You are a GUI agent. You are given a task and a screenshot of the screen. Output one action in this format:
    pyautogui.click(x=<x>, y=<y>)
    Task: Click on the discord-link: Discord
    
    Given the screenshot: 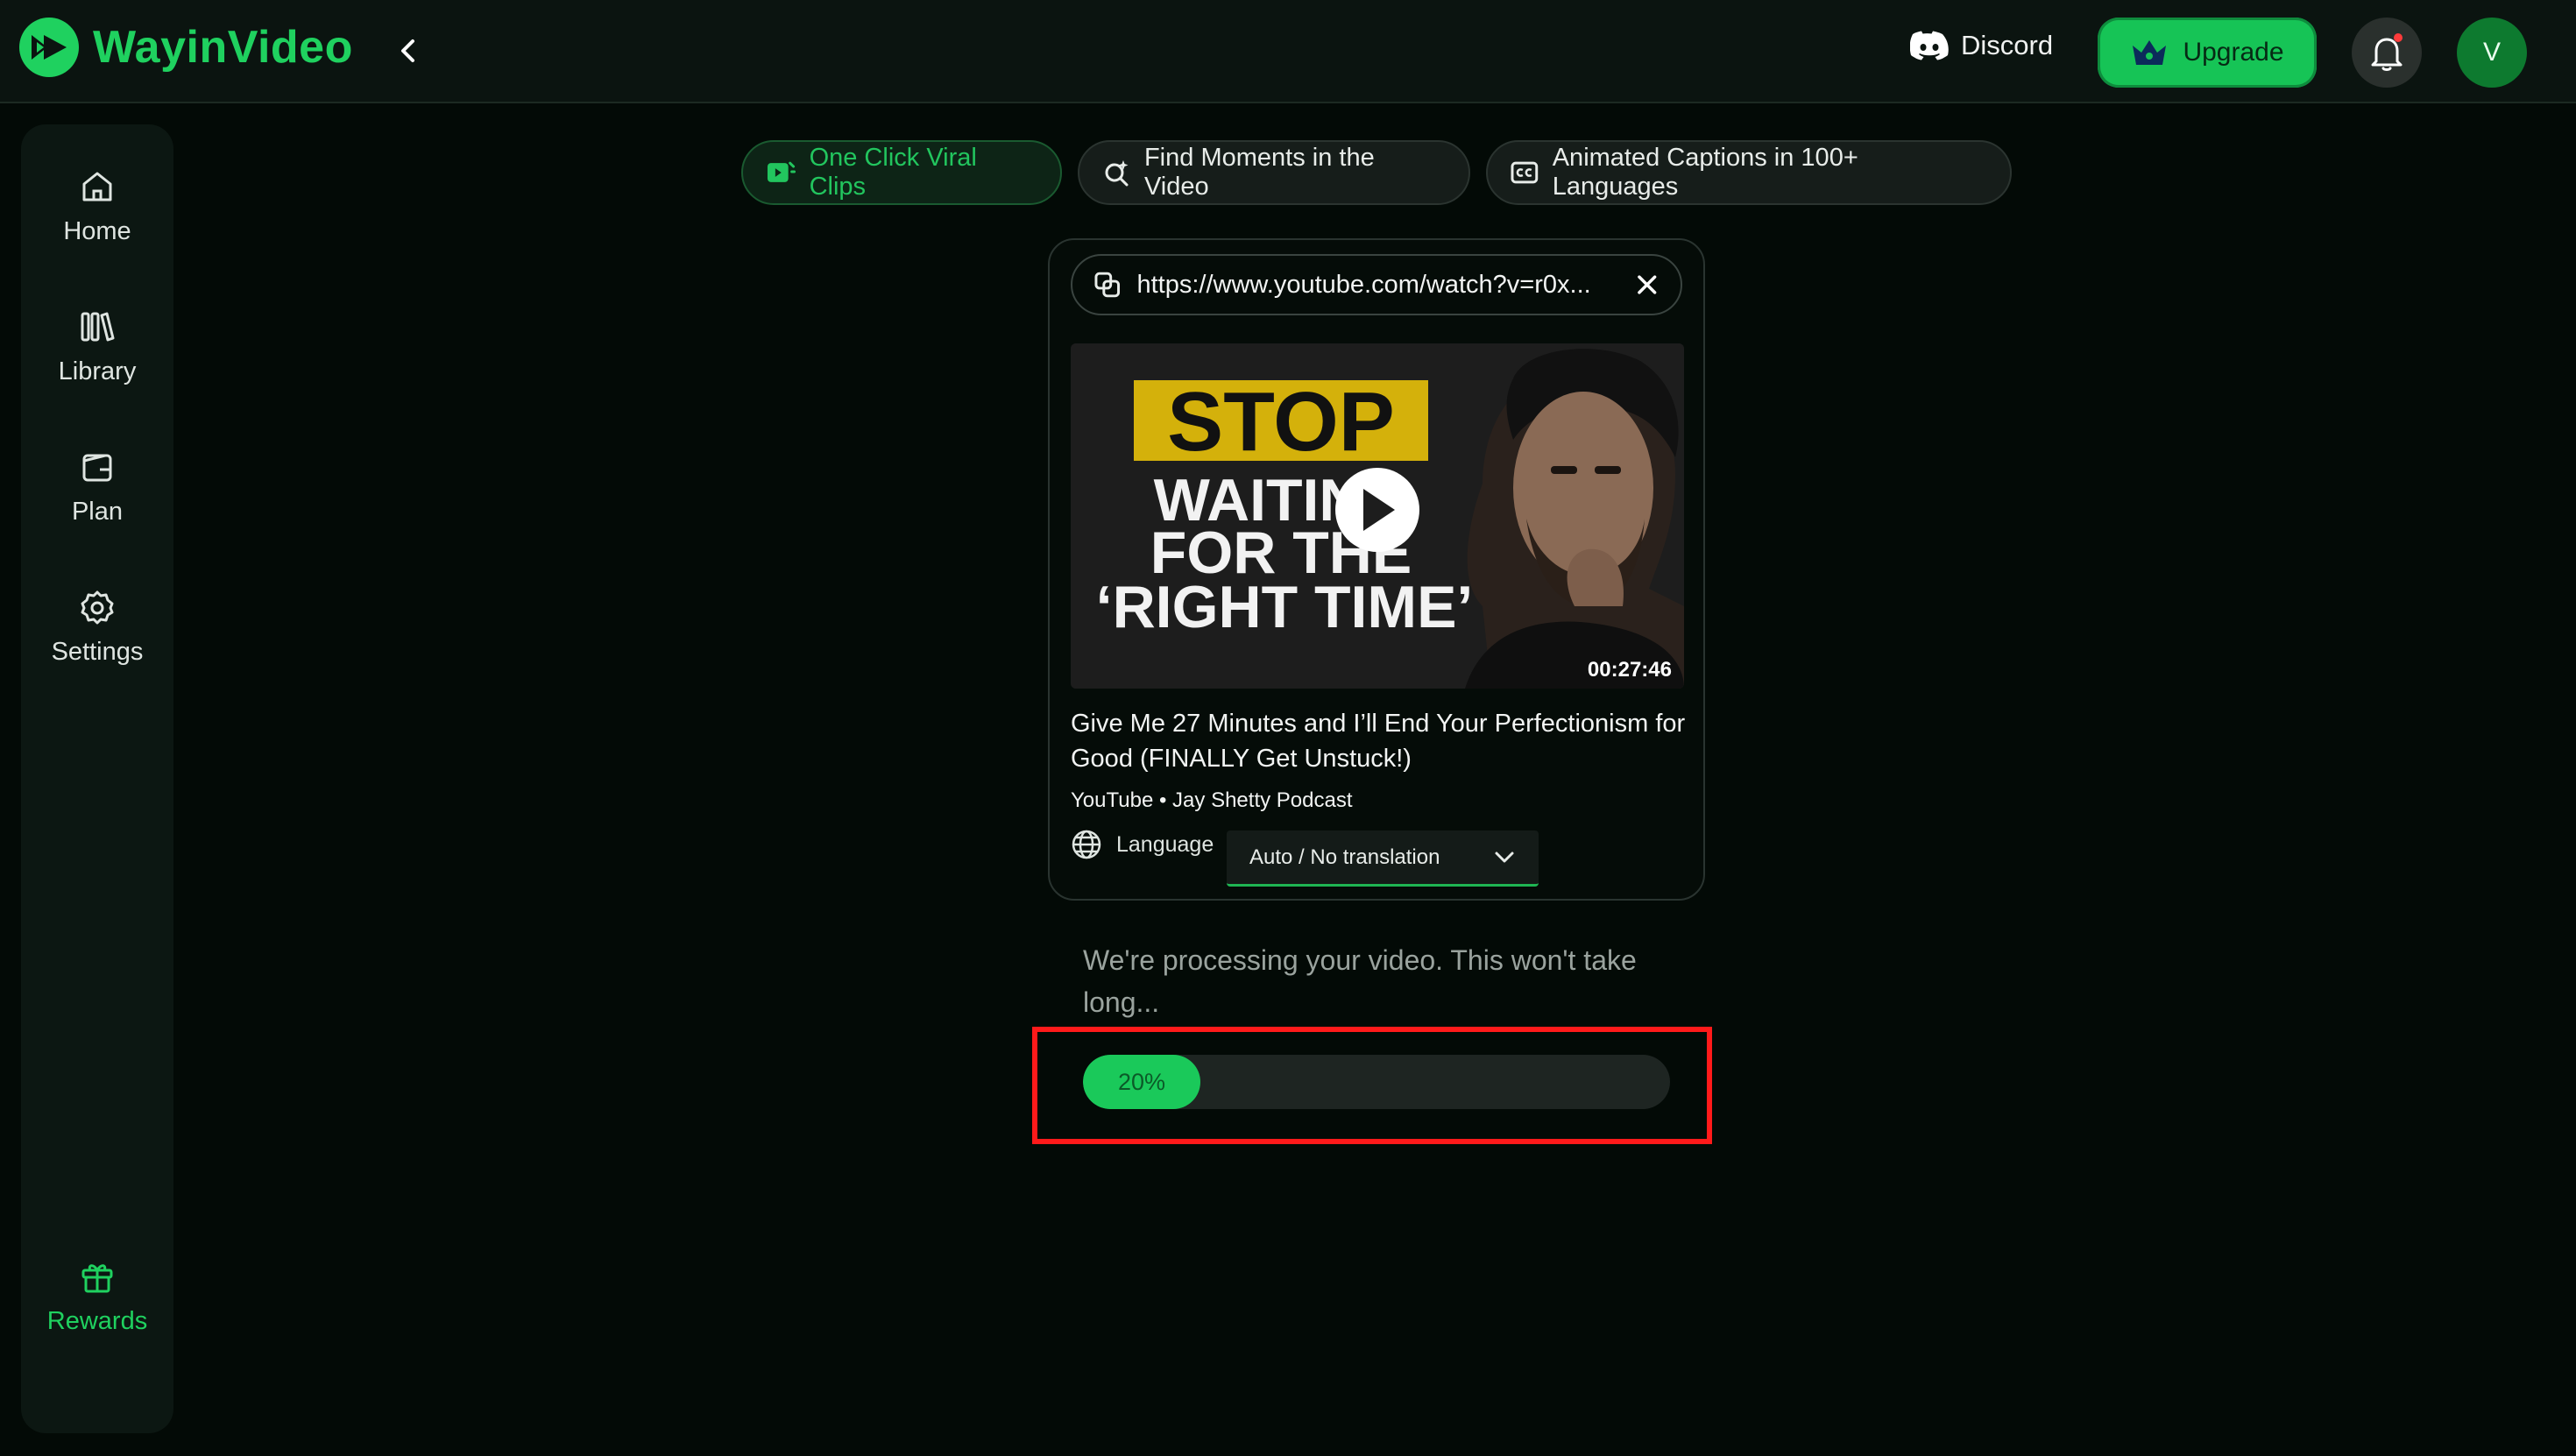 What is the action you would take?
    pyautogui.click(x=1981, y=45)
    